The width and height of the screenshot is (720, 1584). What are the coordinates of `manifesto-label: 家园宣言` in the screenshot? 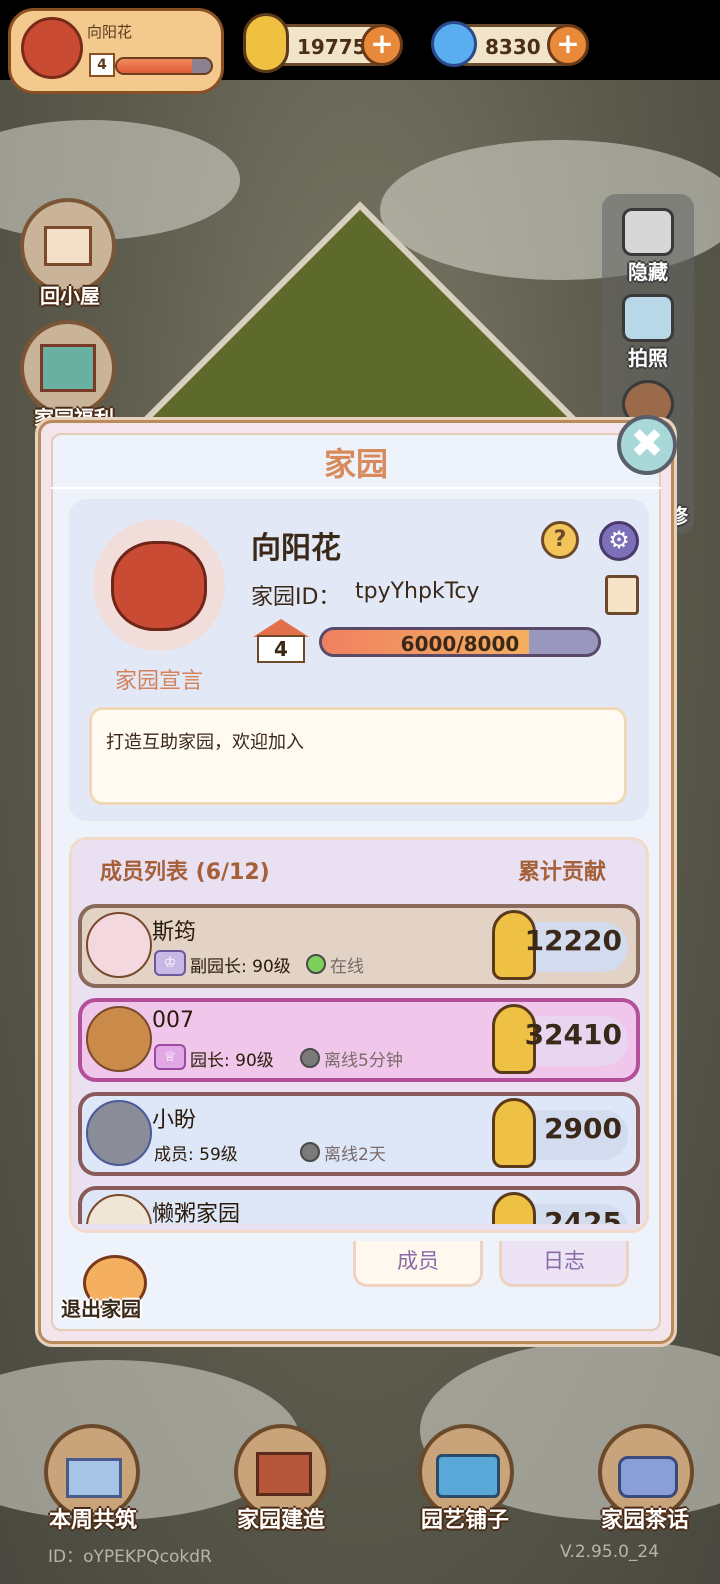 It's located at (158, 681).